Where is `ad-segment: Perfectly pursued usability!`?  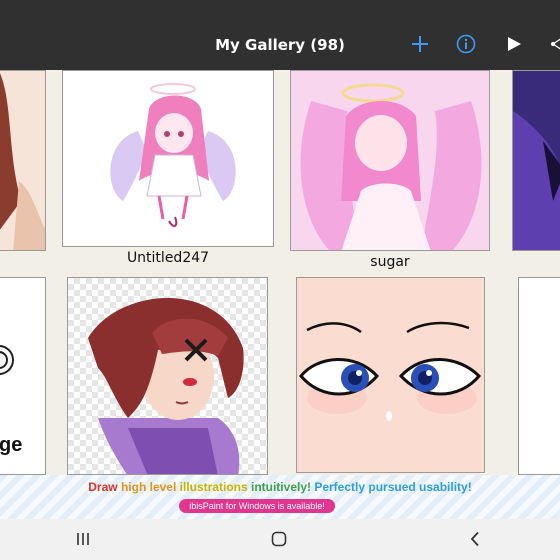
ad-segment: Perfectly pursued usability! is located at coordinates (393, 487).